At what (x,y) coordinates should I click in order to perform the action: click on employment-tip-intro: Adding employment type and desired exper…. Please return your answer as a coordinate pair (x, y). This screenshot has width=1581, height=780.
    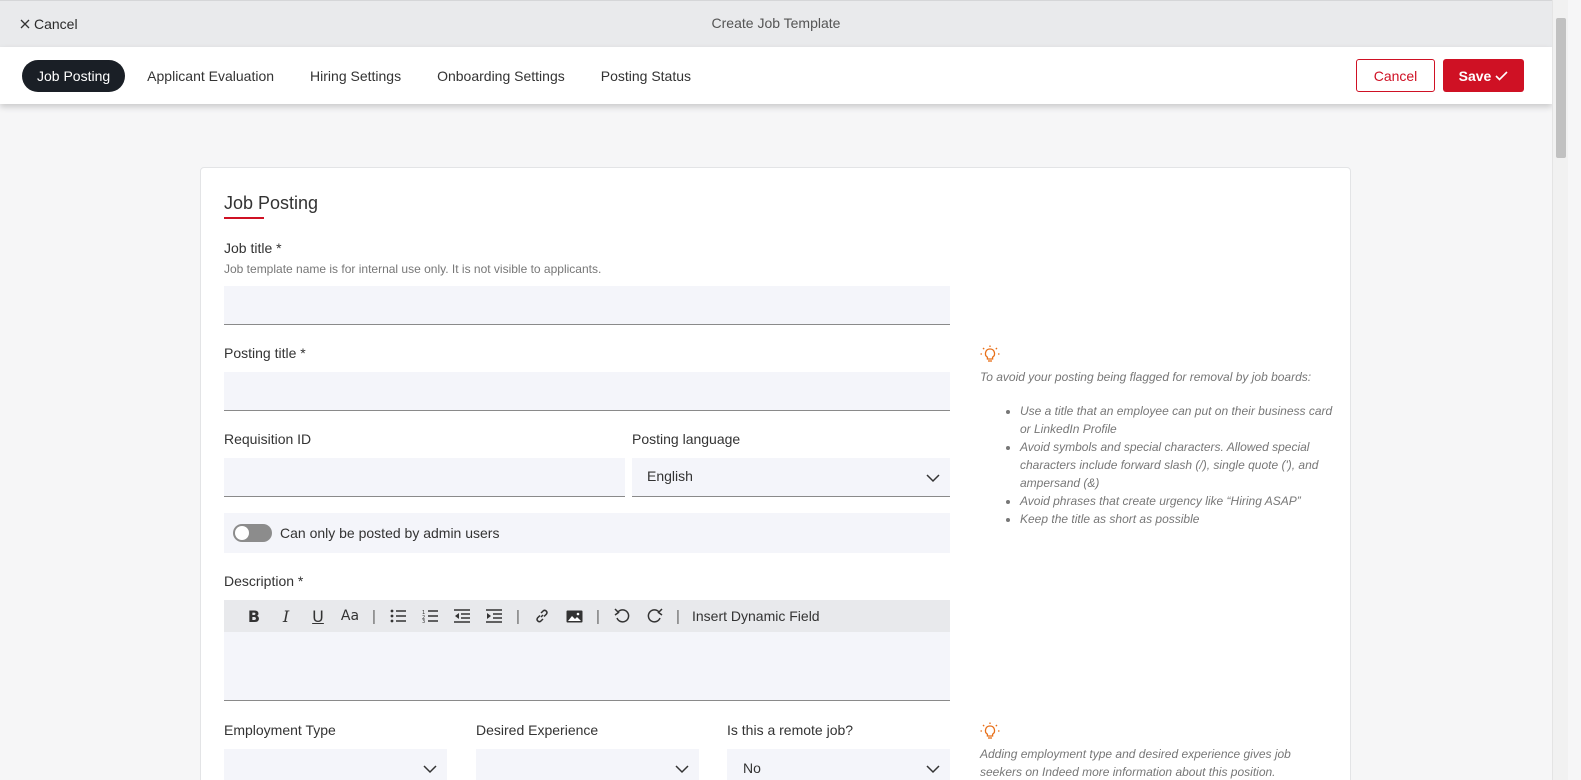
    Looking at the image, I should click on (1135, 763).